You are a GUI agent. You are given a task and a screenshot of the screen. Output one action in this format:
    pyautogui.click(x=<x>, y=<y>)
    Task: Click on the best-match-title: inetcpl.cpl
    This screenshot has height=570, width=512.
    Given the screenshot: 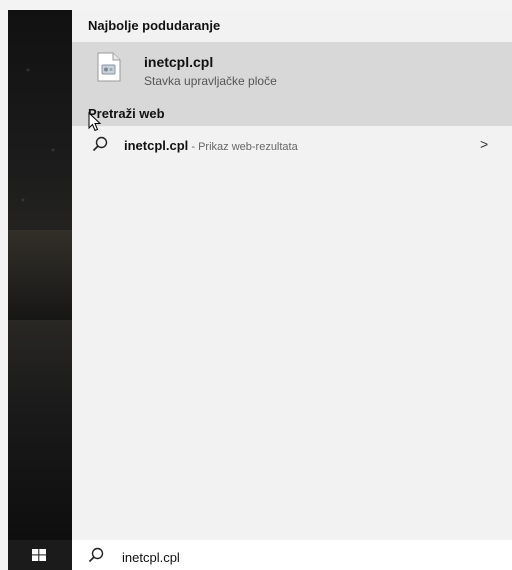 What is the action you would take?
    pyautogui.click(x=179, y=62)
    